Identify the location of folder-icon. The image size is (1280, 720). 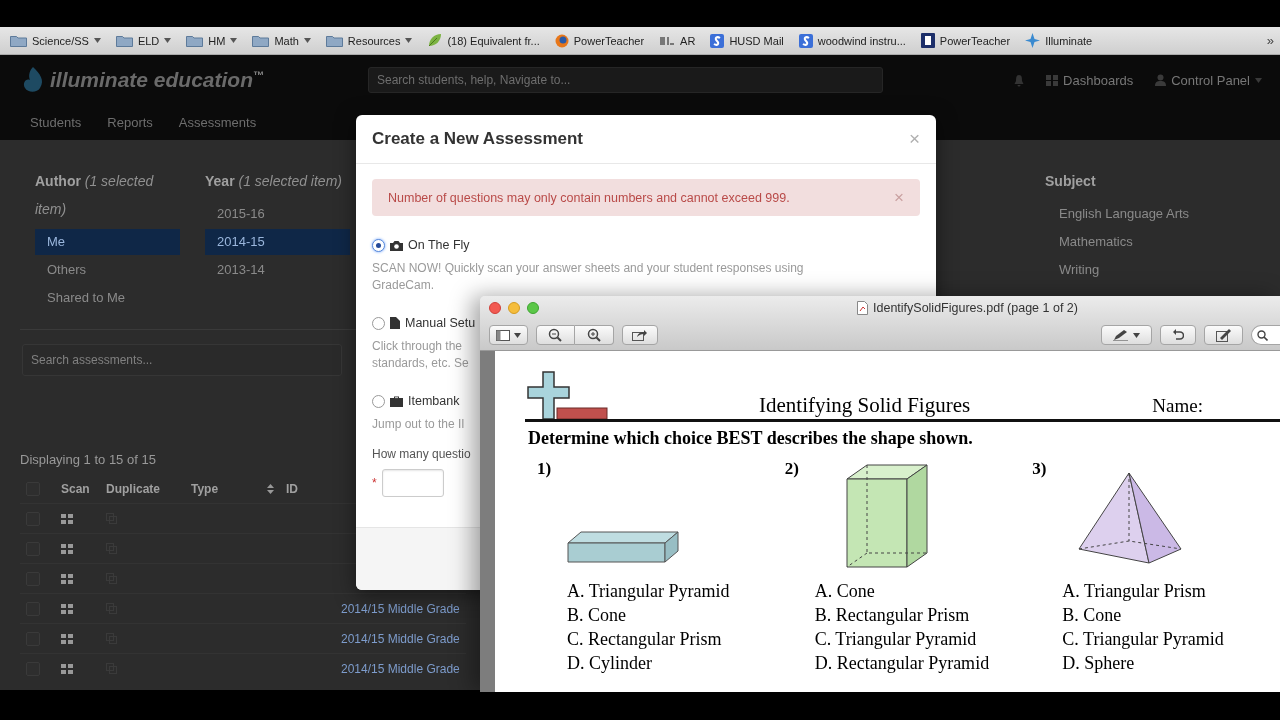
(334, 40).